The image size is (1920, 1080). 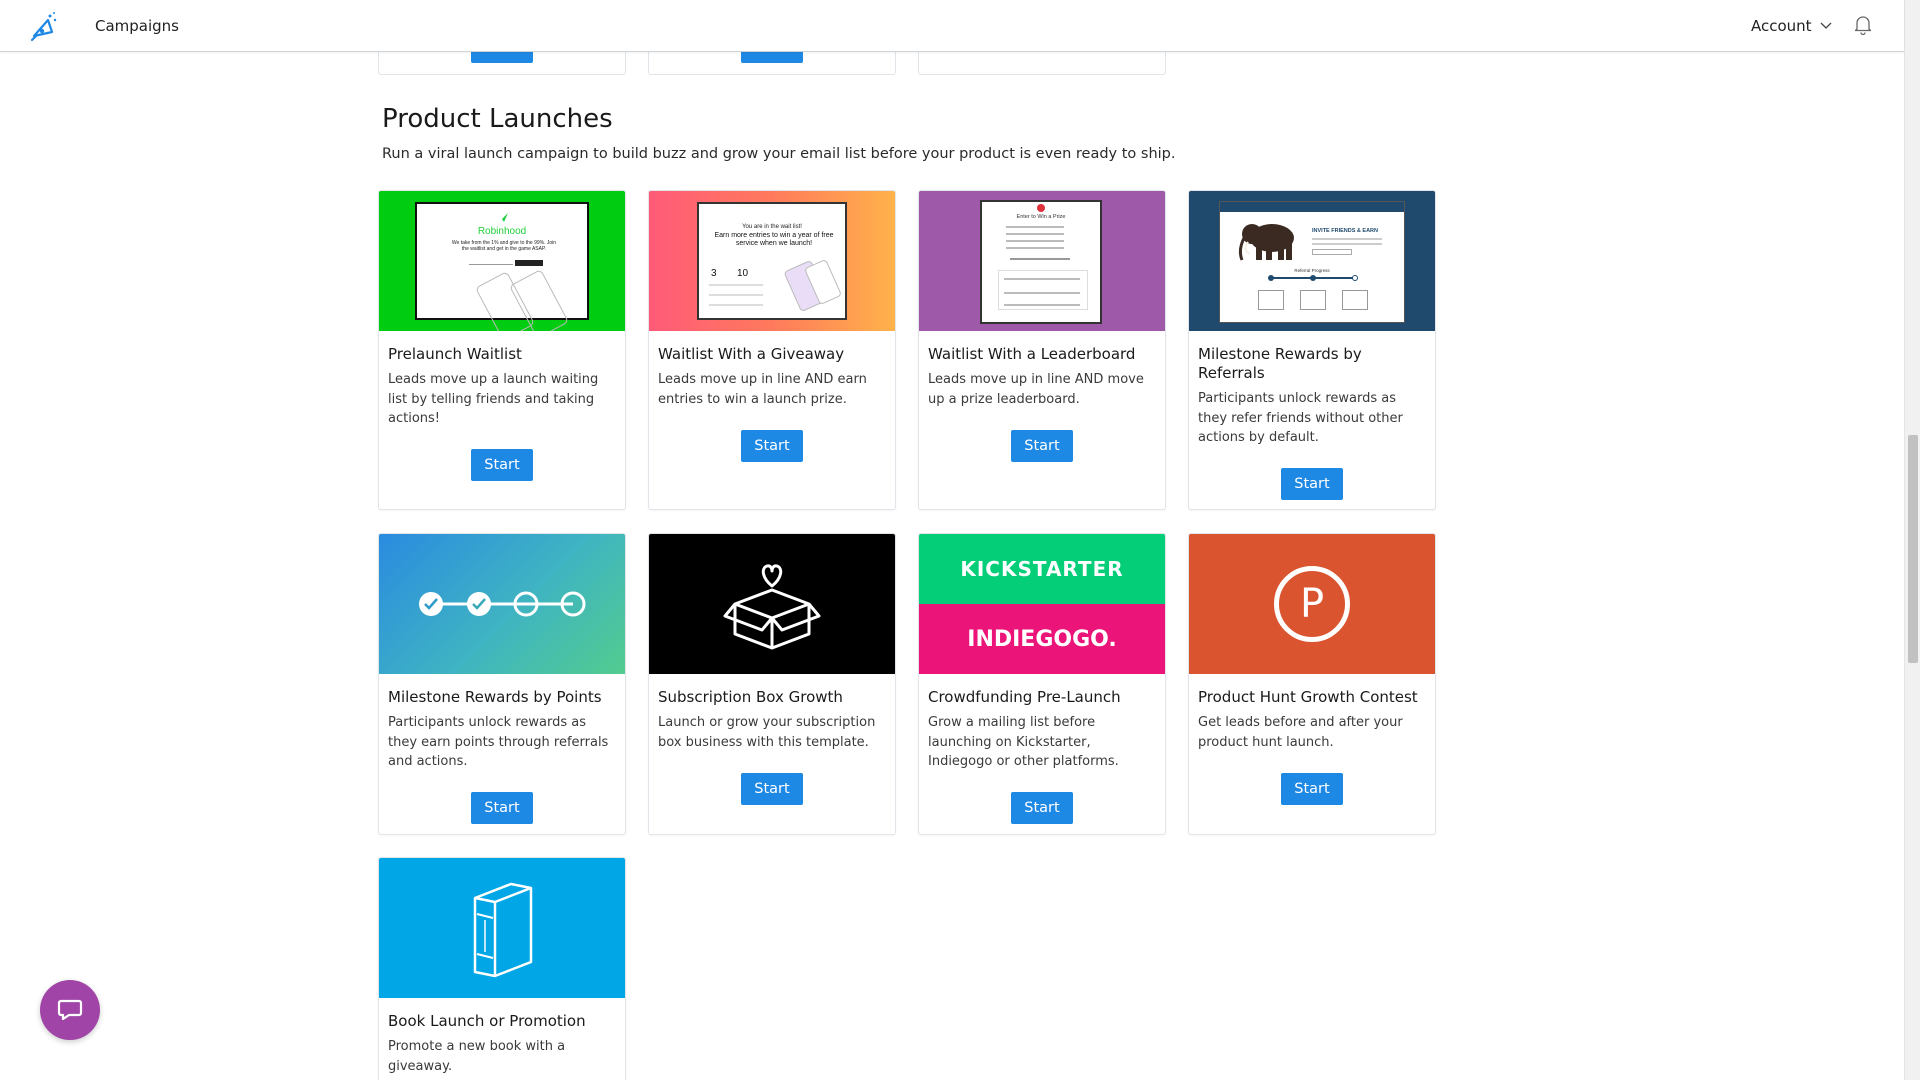 I want to click on notification-bell-icon, so click(x=1863, y=25).